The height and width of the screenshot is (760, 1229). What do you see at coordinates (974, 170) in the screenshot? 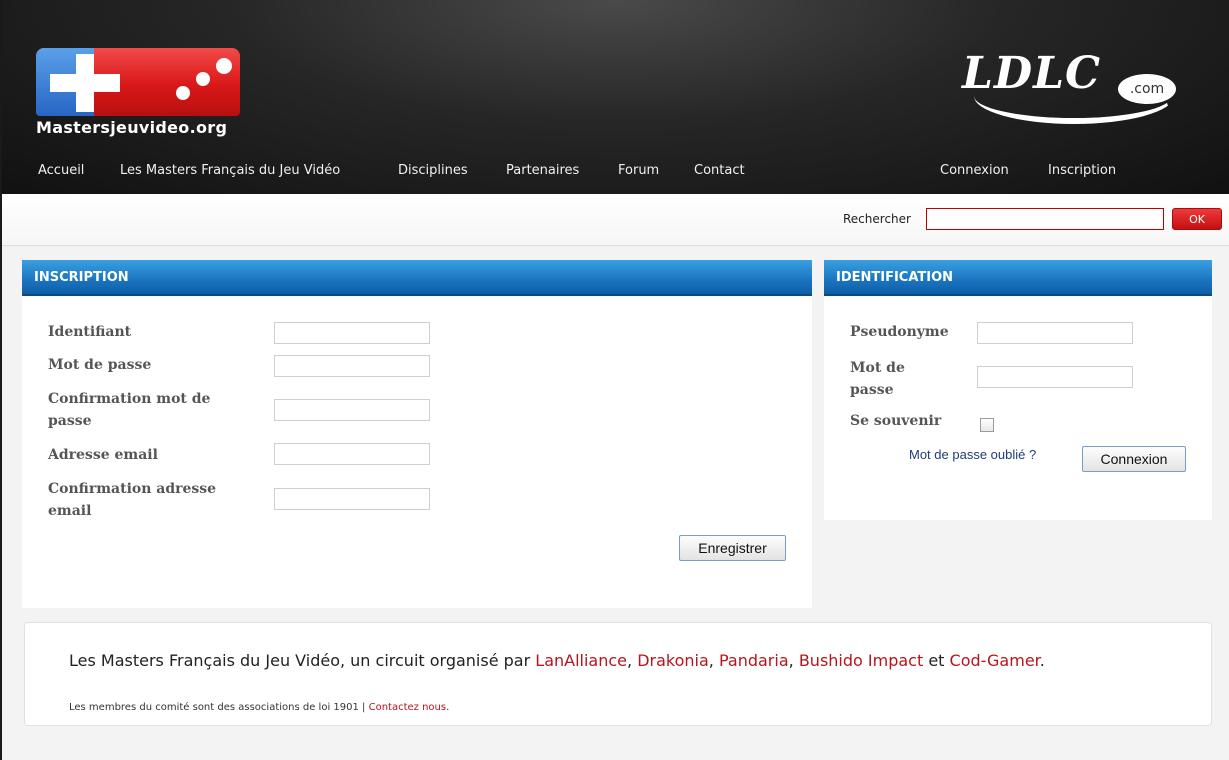
I see `nav-item-connexion: Connexion` at bounding box center [974, 170].